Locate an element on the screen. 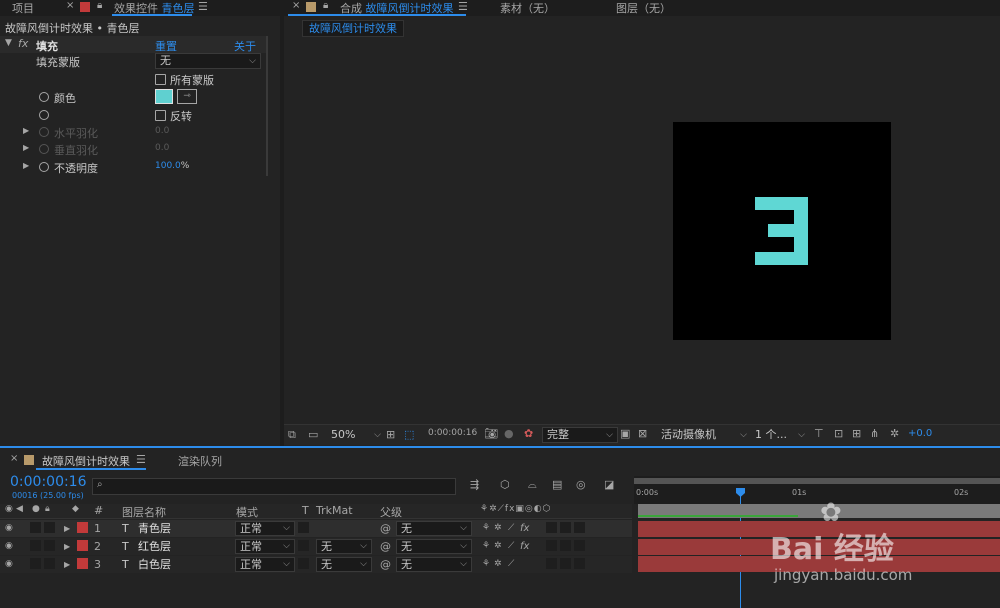 Image resolution: width=1000 pixels, height=608 pixels. layer-name: 红色层 is located at coordinates (154, 546).